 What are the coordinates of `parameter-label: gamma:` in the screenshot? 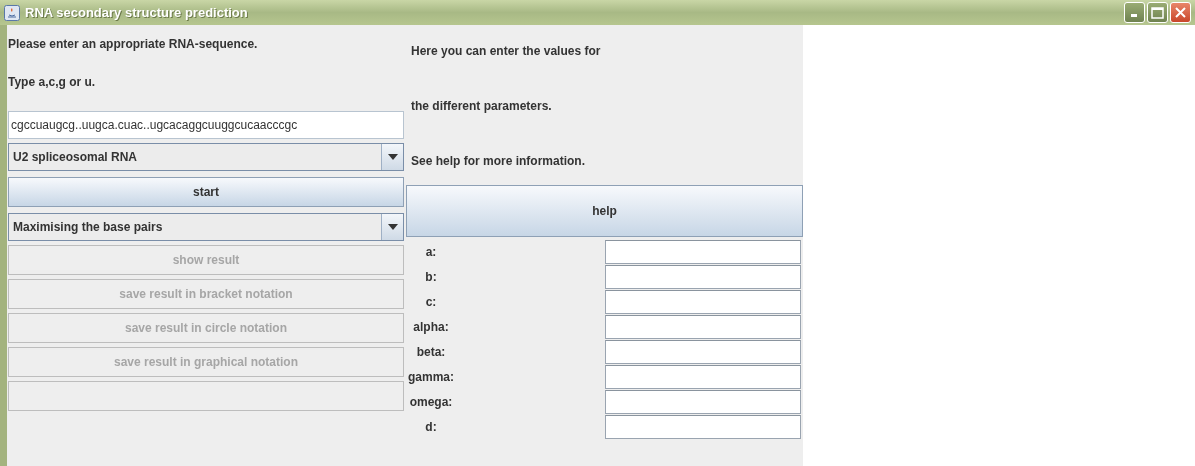 It's located at (431, 377).